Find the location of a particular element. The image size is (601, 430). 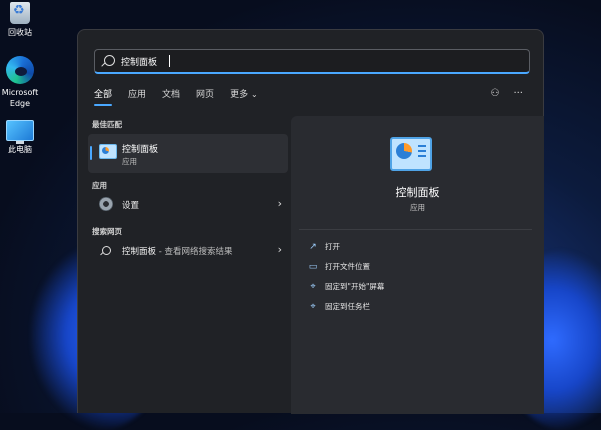

detail-title: 控制面板 is located at coordinates (417, 192).